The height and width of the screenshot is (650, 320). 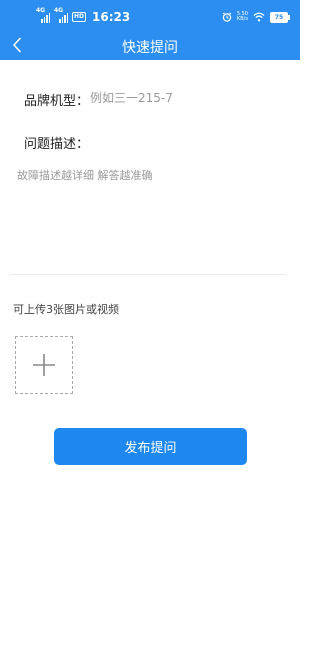 What do you see at coordinates (259, 17) in the screenshot?
I see `wifi-icon` at bounding box center [259, 17].